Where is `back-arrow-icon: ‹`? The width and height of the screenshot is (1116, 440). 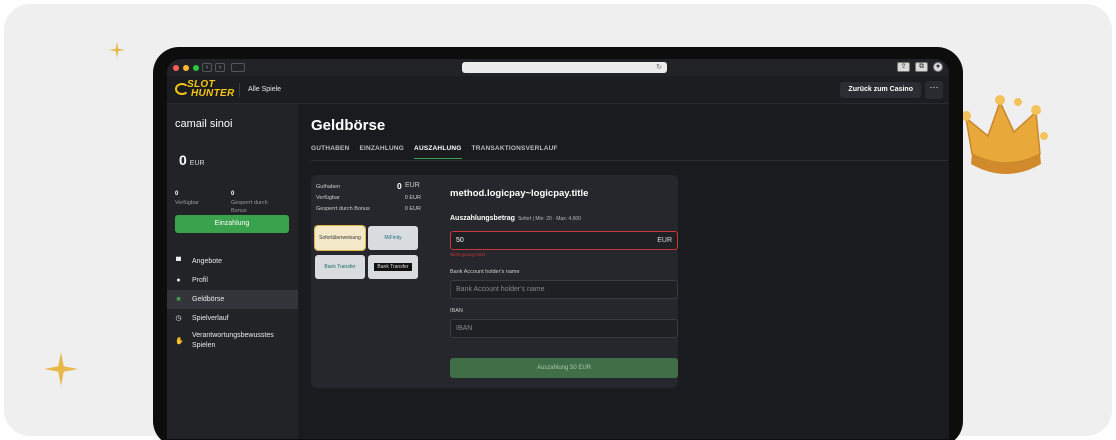 back-arrow-icon: ‹ is located at coordinates (207, 67).